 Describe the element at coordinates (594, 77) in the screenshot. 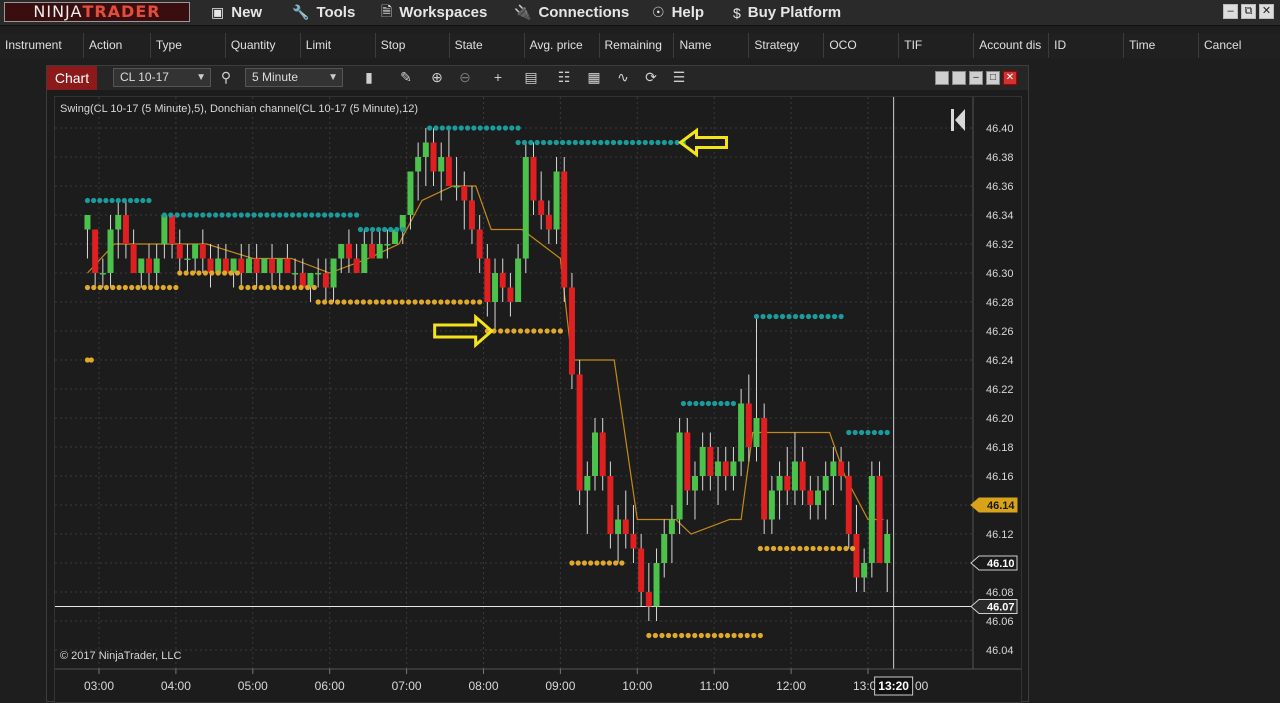

I see `chart-trader-icon: ▦` at that location.